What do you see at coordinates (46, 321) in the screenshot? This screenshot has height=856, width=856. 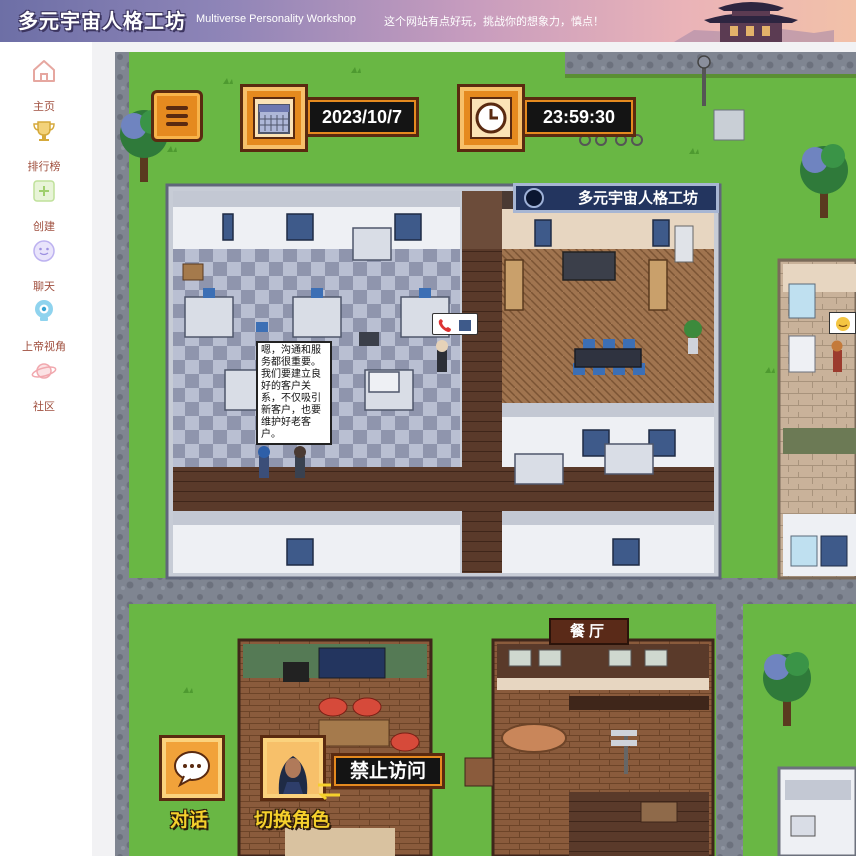 I see `sidebar-item-god-view: 上帝视角` at bounding box center [46, 321].